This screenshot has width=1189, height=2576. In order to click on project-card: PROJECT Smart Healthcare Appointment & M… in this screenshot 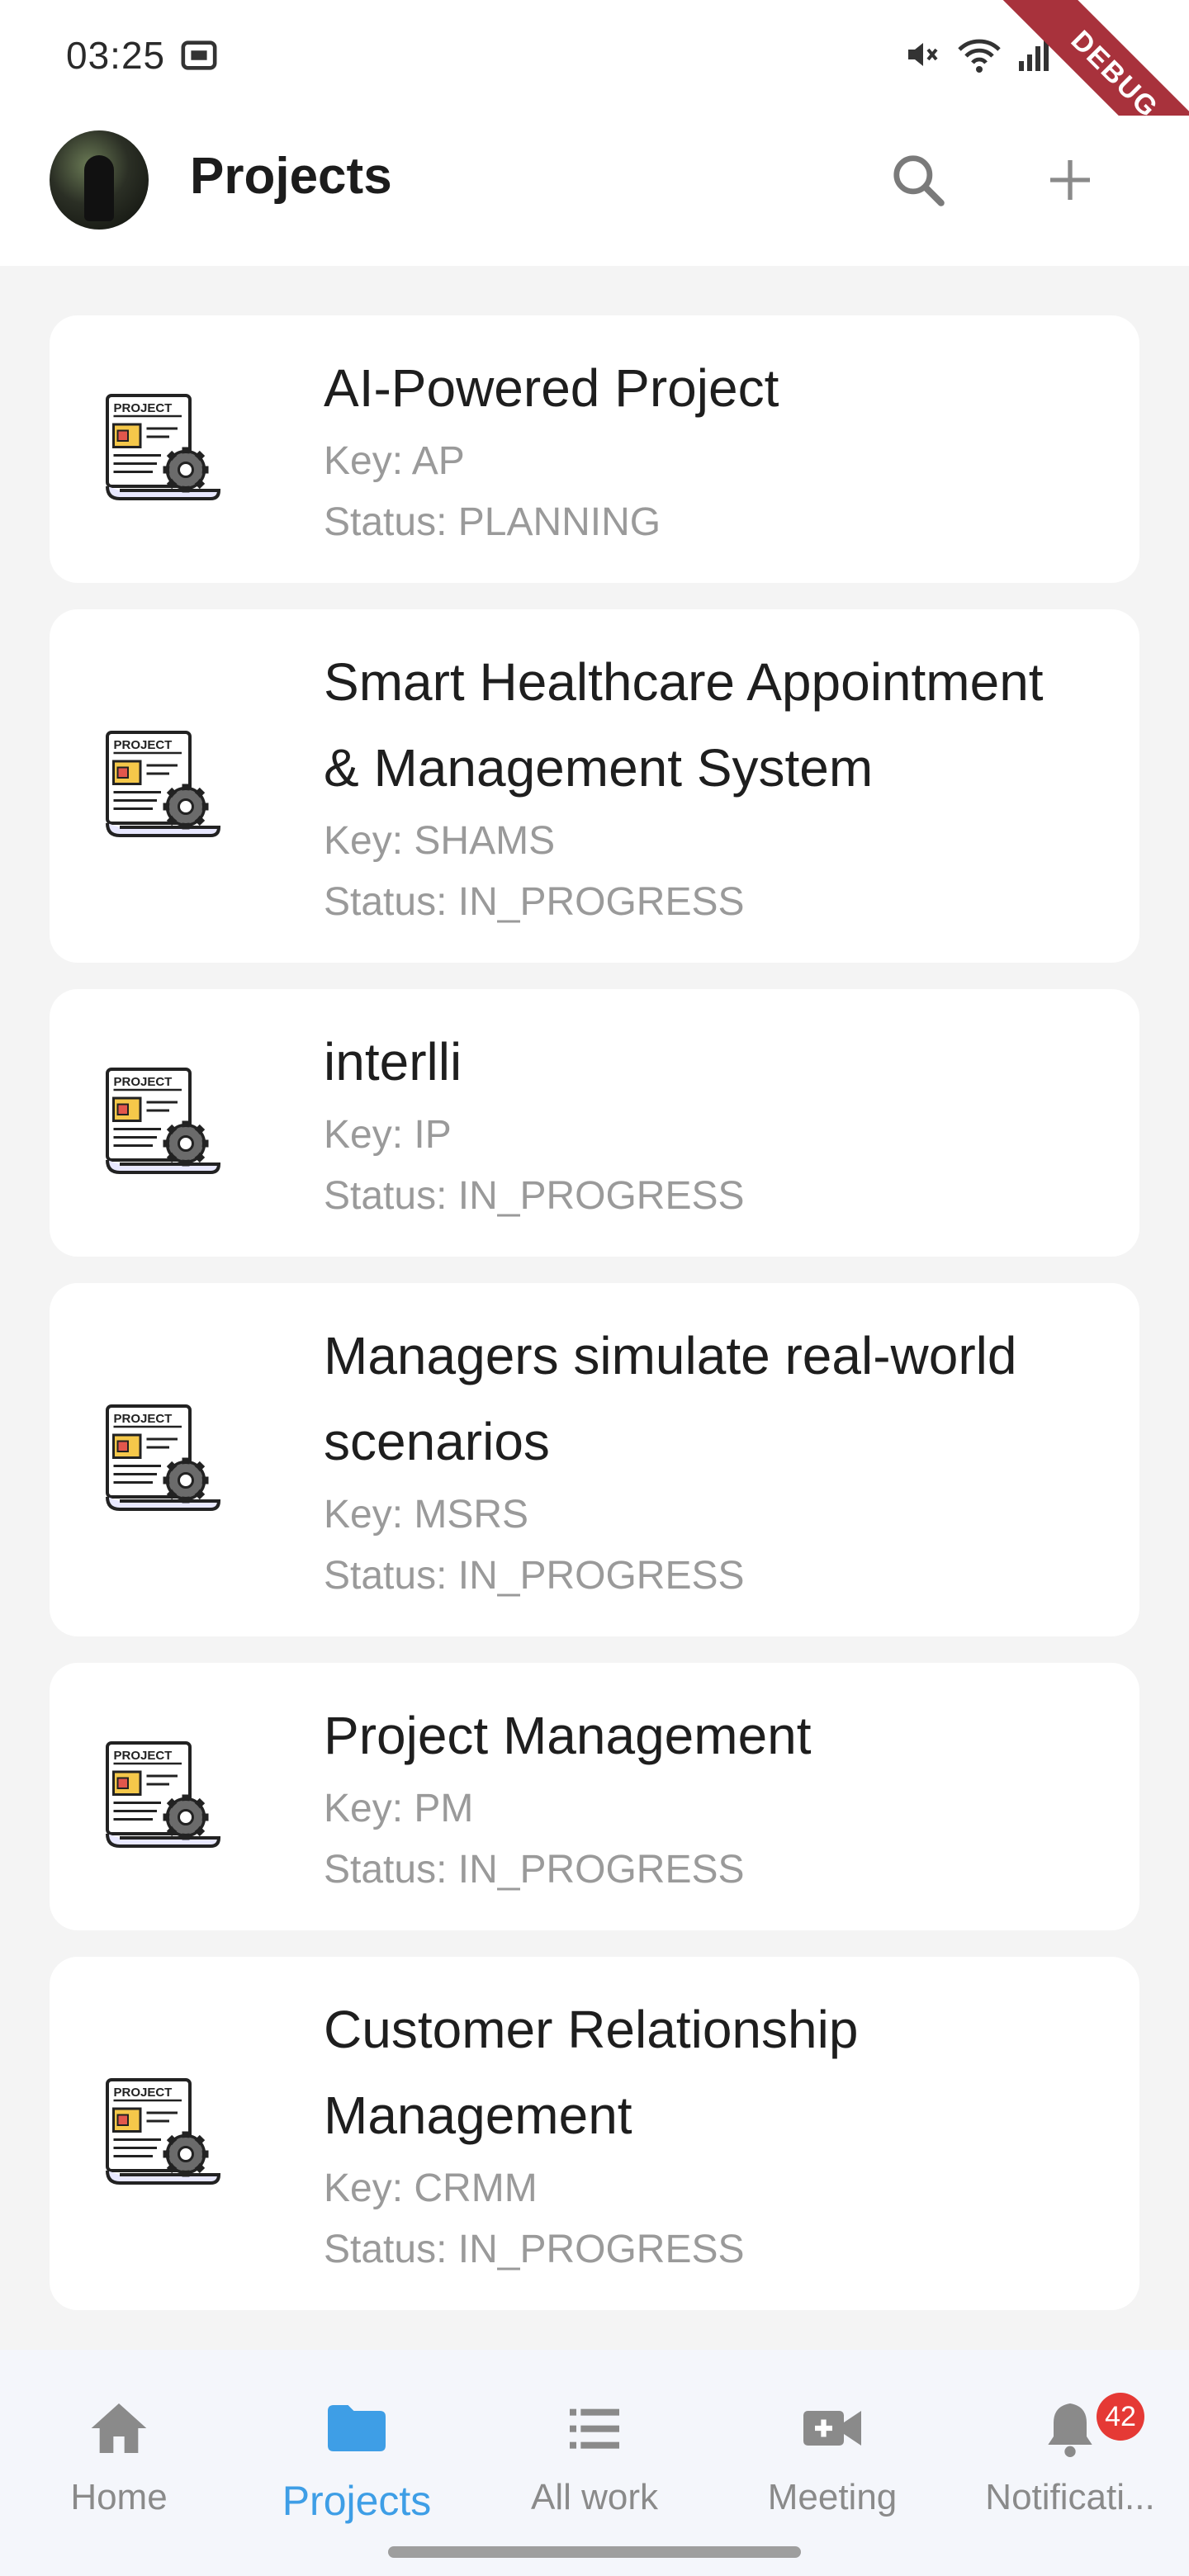, I will do `click(594, 786)`.